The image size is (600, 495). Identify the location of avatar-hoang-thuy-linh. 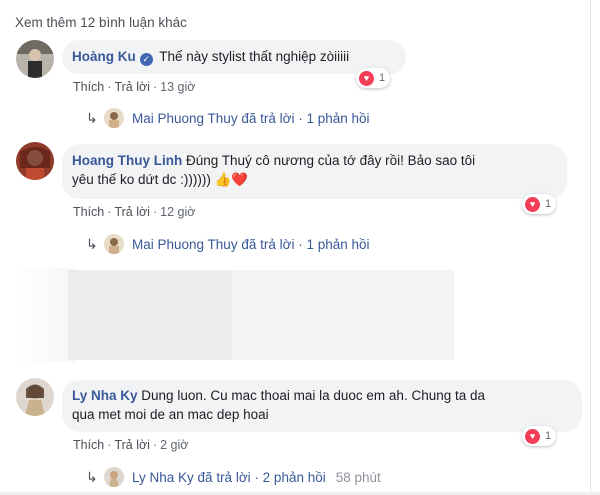
(35, 161).